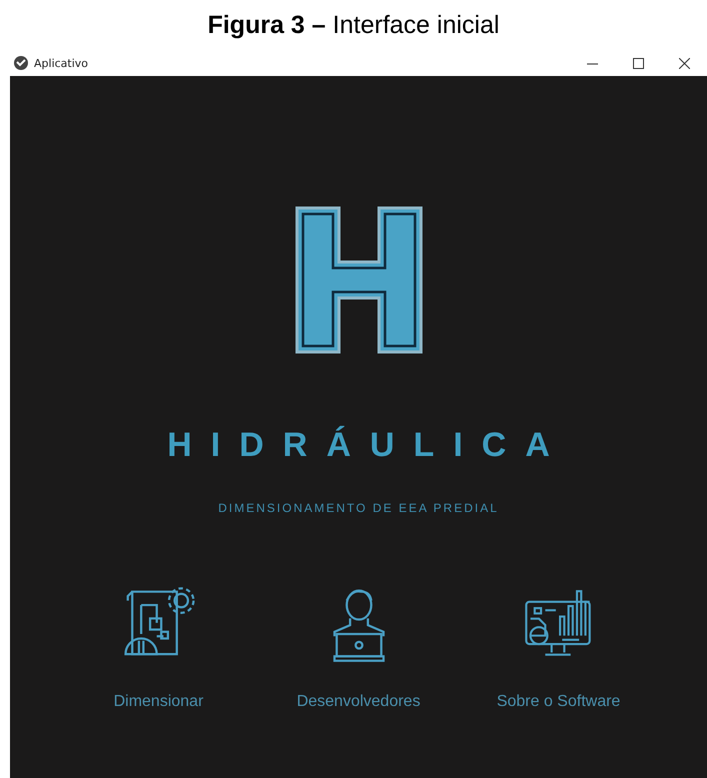 The image size is (707, 778). I want to click on menu-button: Sobre o Software, so click(558, 648).